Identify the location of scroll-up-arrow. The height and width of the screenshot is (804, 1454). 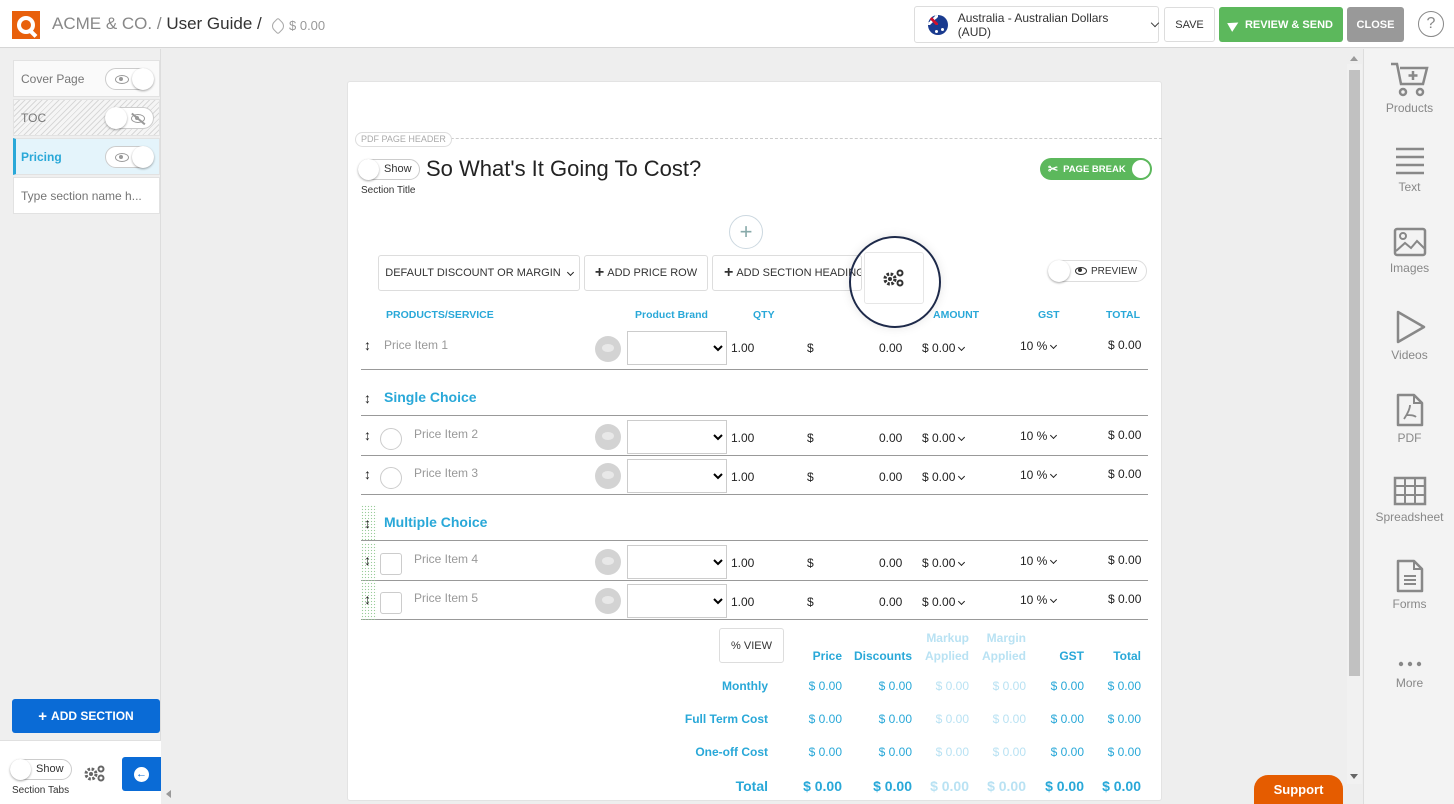
(1354, 58).